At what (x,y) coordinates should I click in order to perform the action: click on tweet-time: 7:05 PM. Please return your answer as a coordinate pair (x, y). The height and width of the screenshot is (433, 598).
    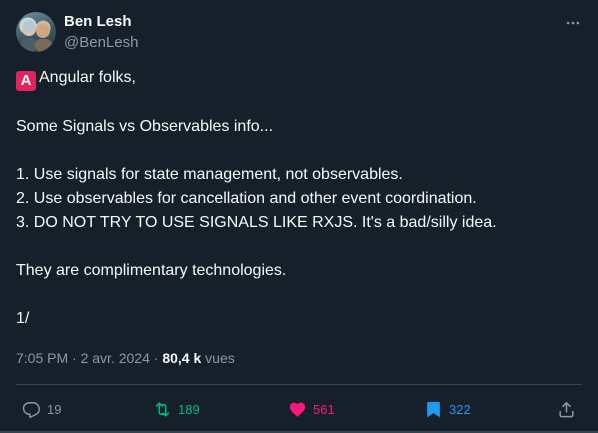
    Looking at the image, I should click on (42, 358).